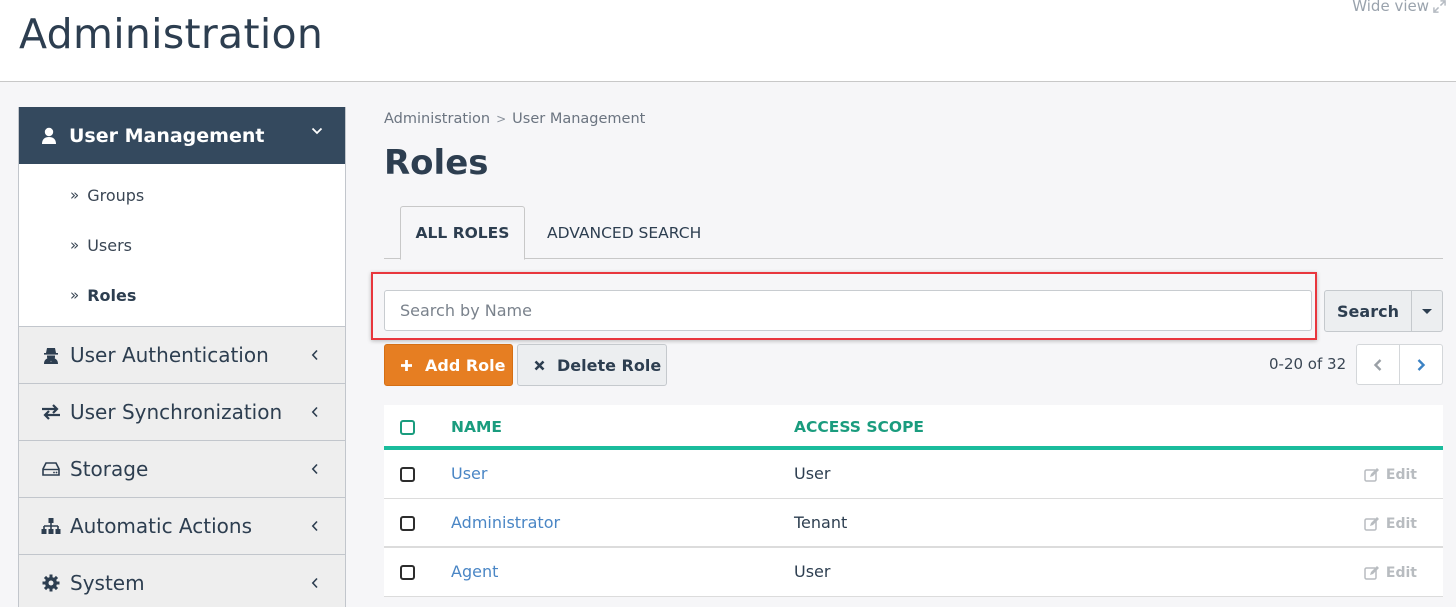 The height and width of the screenshot is (607, 1456). I want to click on sidebar-submenu: » Groups » Users » Roles, so click(182, 245).